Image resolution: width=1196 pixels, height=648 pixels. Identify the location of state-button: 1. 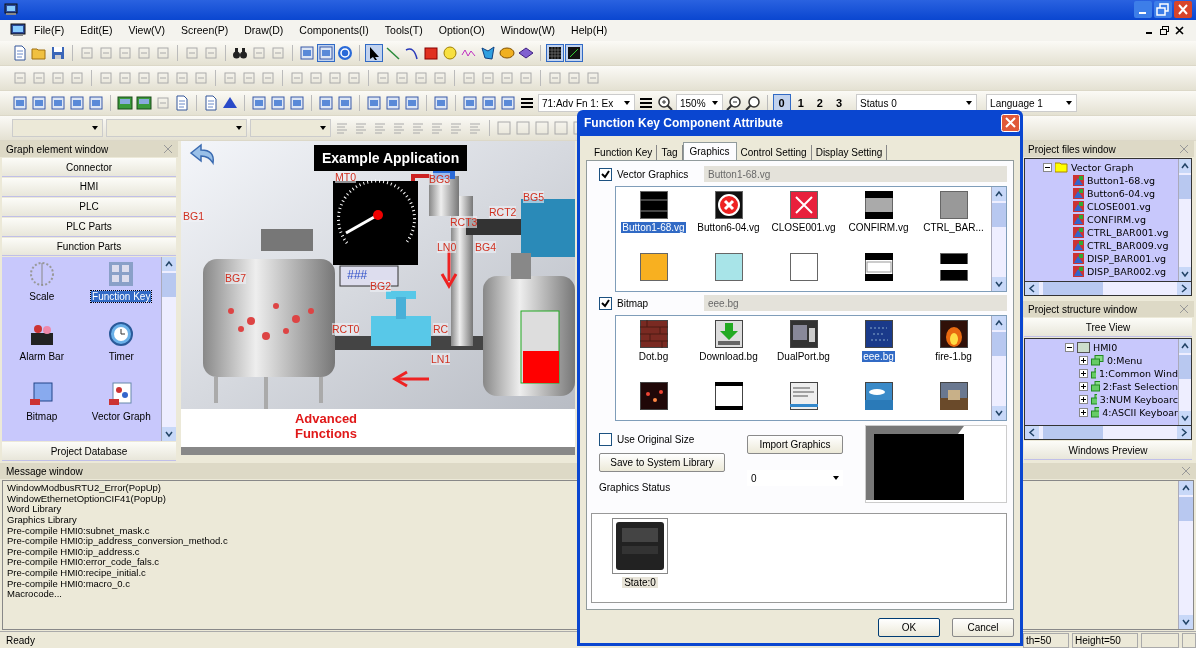
(800, 103).